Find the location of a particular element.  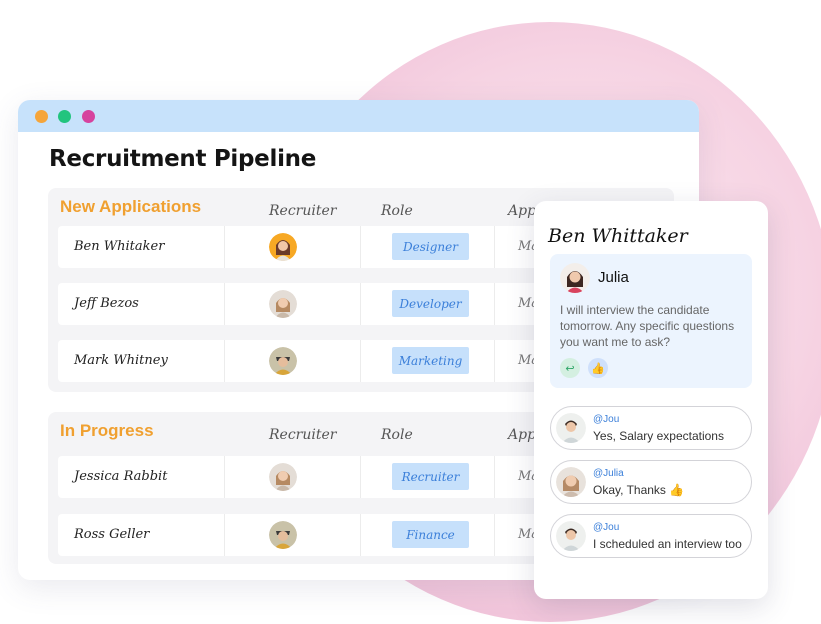

reply-text: Okay, Thanks 👍 is located at coordinates (639, 490).